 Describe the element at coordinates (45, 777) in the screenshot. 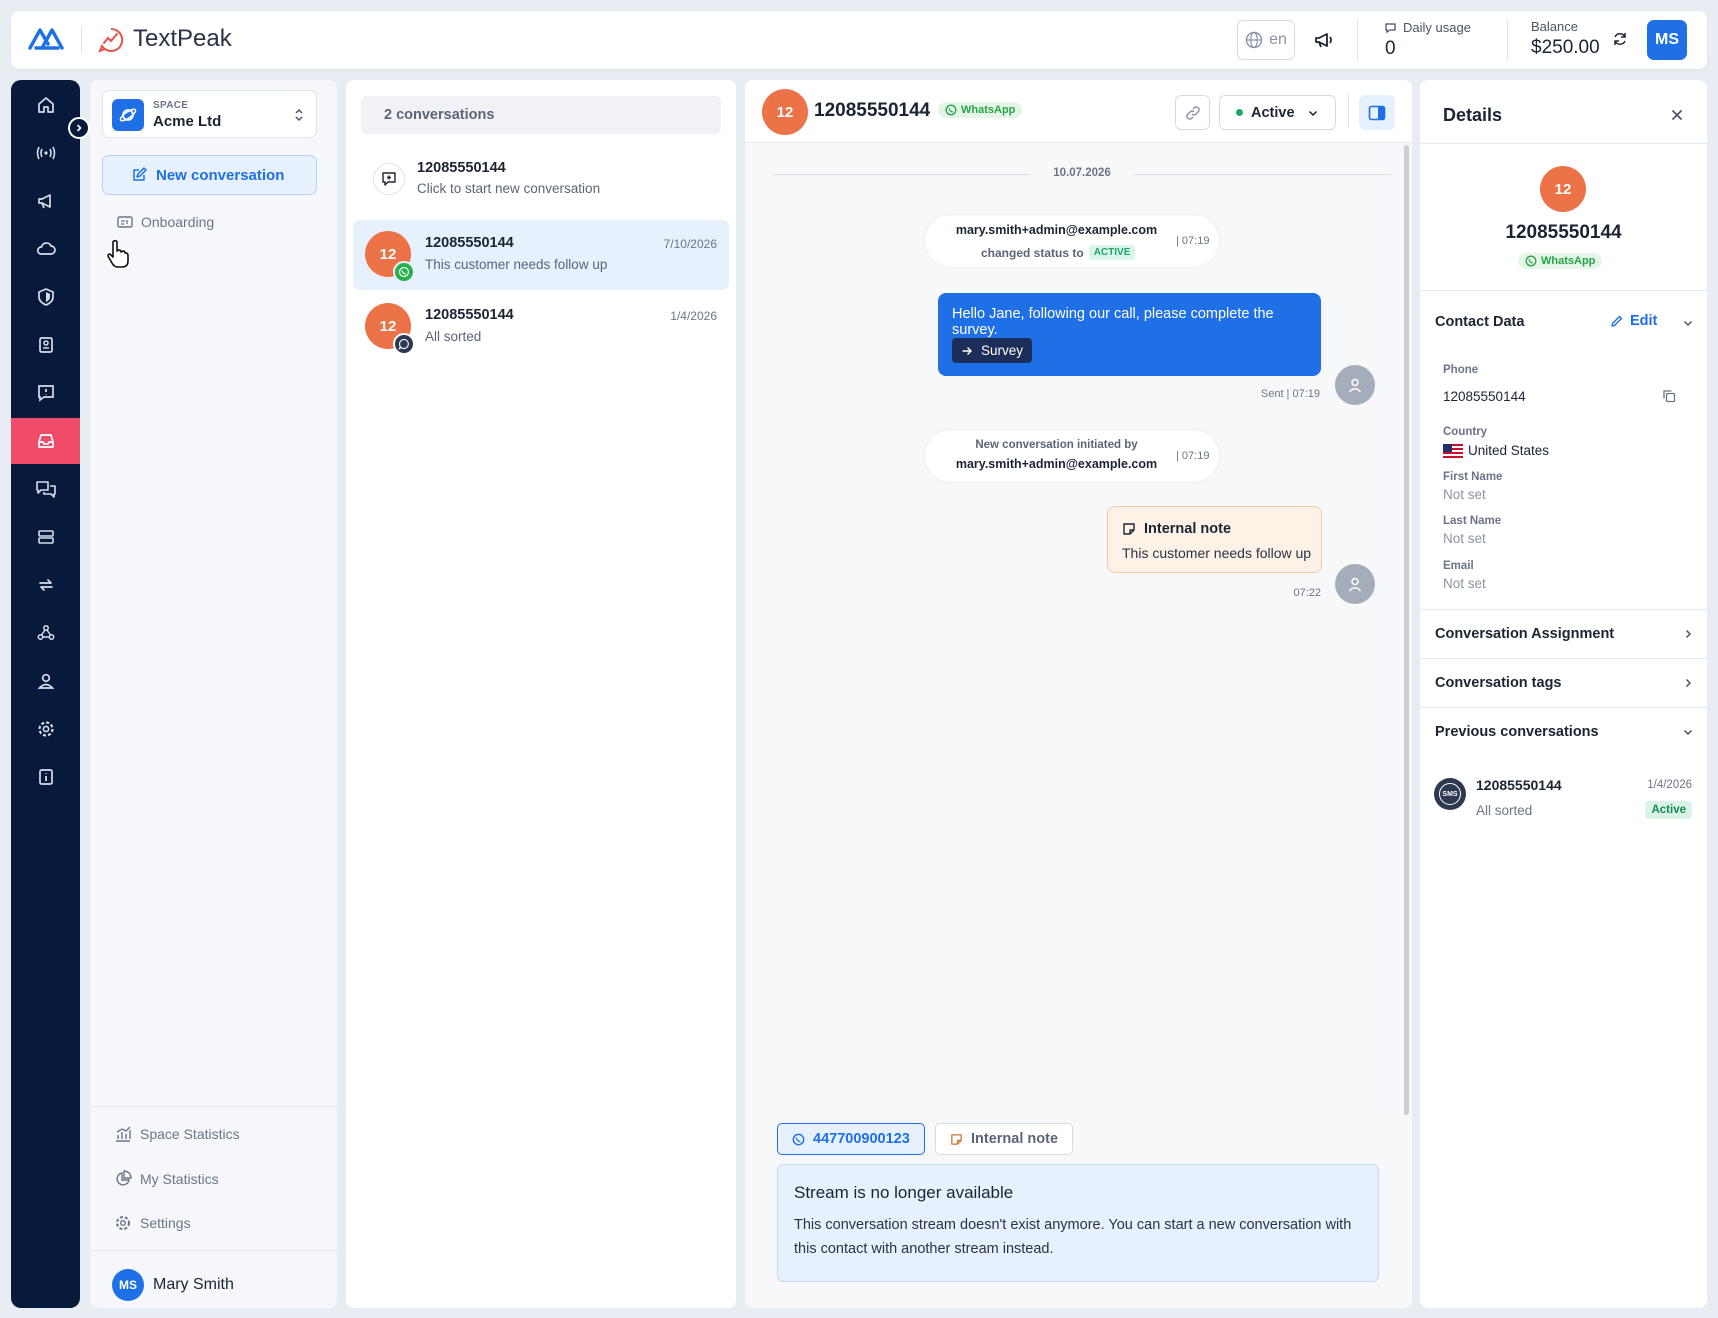

I see `nav-info` at that location.